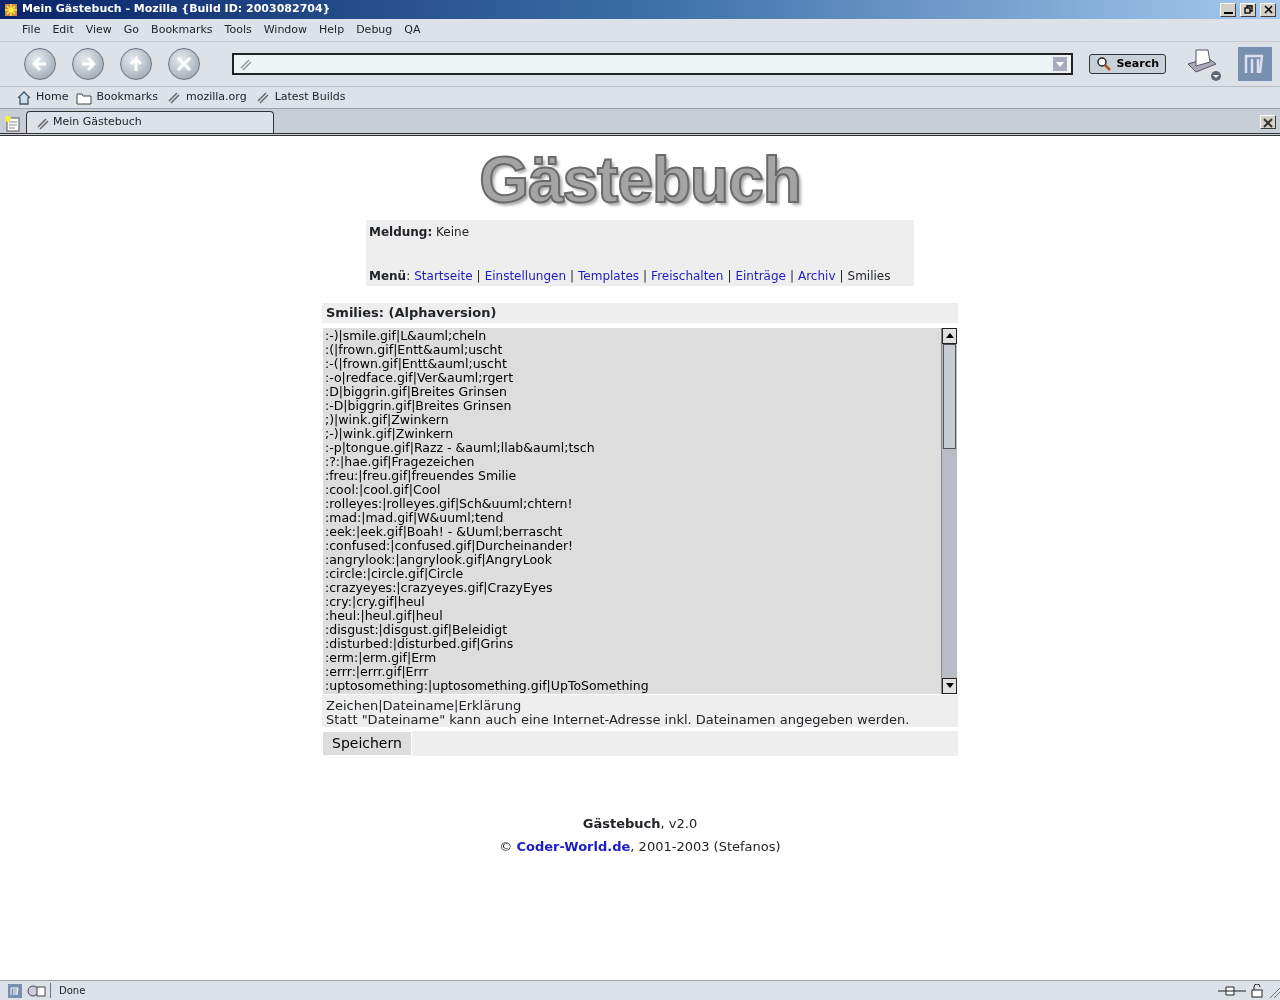 The height and width of the screenshot is (1000, 1280). What do you see at coordinates (949, 510) in the screenshot?
I see `scrollbar` at bounding box center [949, 510].